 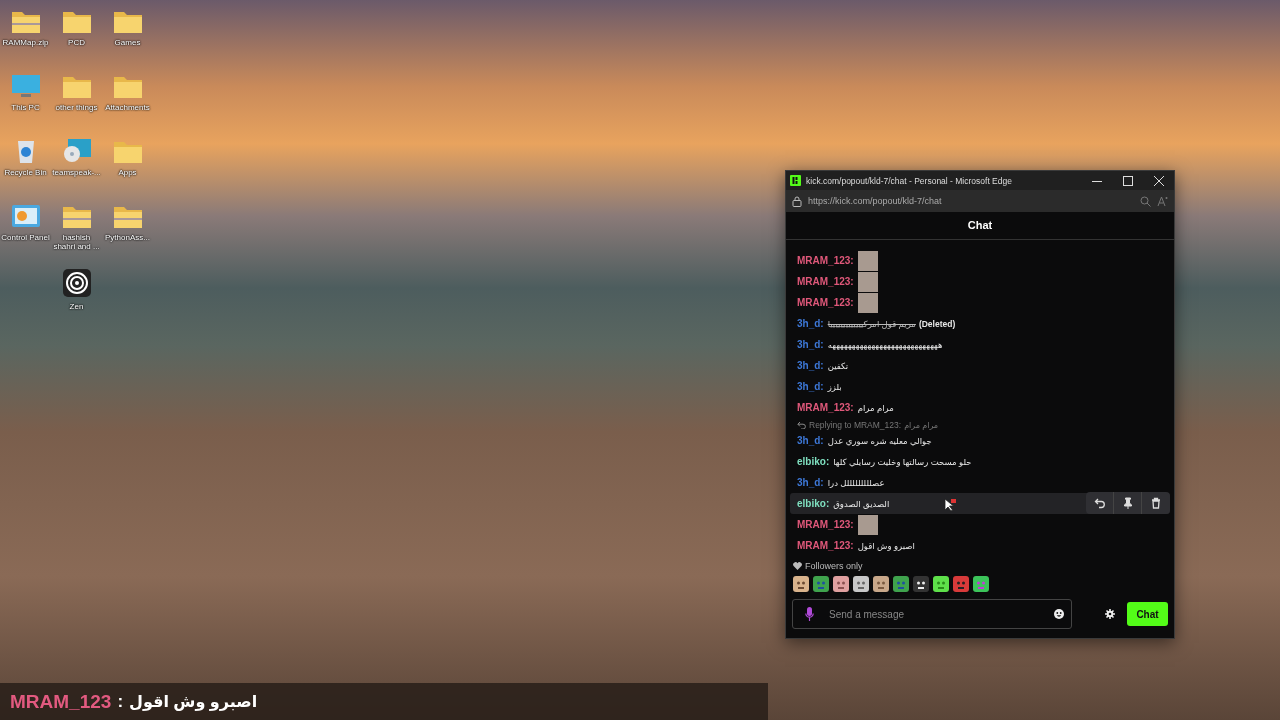 What do you see at coordinates (902, 461) in the screenshot?
I see `message-text: حلو مسحت رسالتها وخليت رسايلي كلها` at bounding box center [902, 461].